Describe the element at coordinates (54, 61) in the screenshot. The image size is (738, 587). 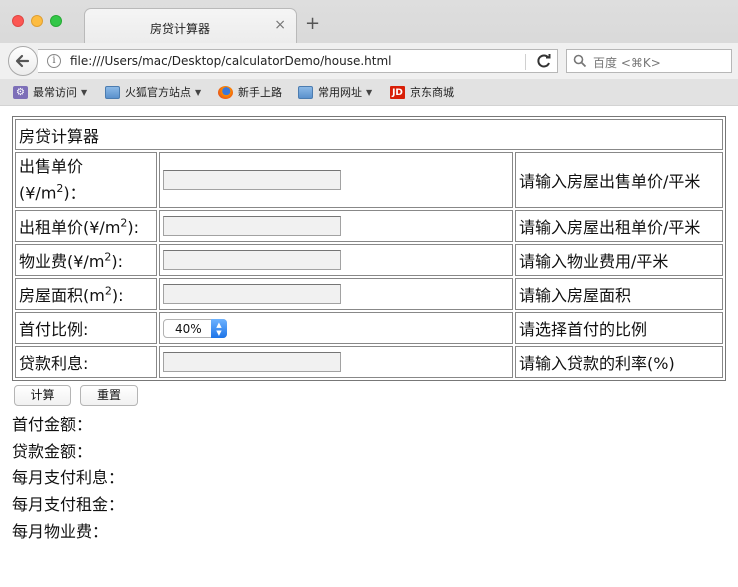
I see `info-icon: i` at that location.